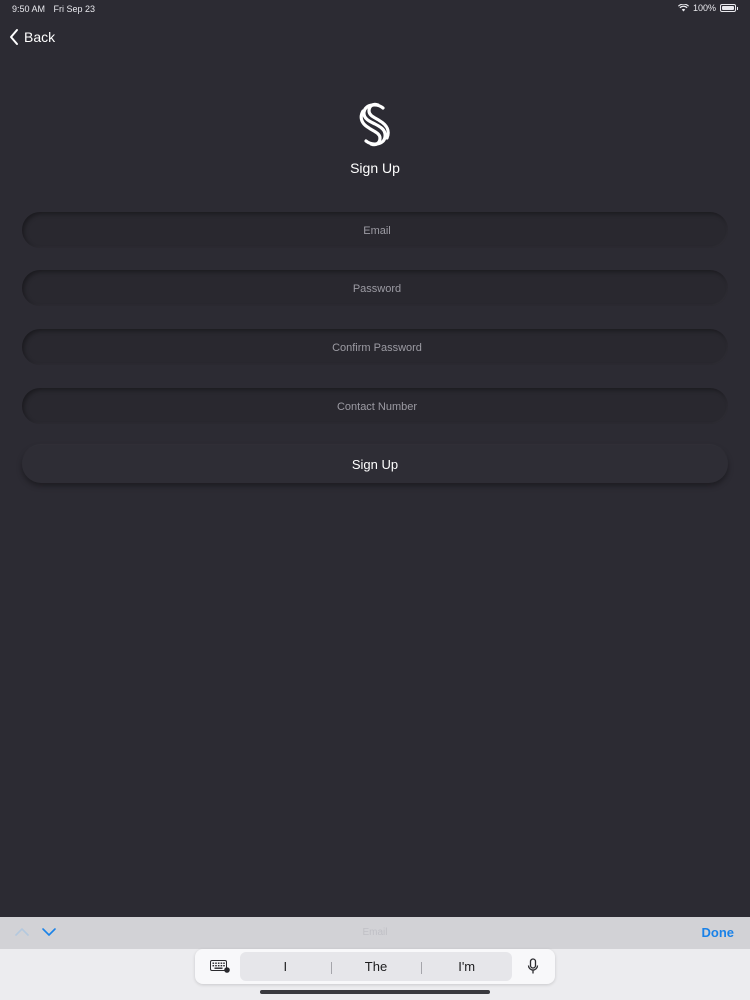 This screenshot has width=750, height=1000. I want to click on suggestions-bar: I The I'm, so click(376, 966).